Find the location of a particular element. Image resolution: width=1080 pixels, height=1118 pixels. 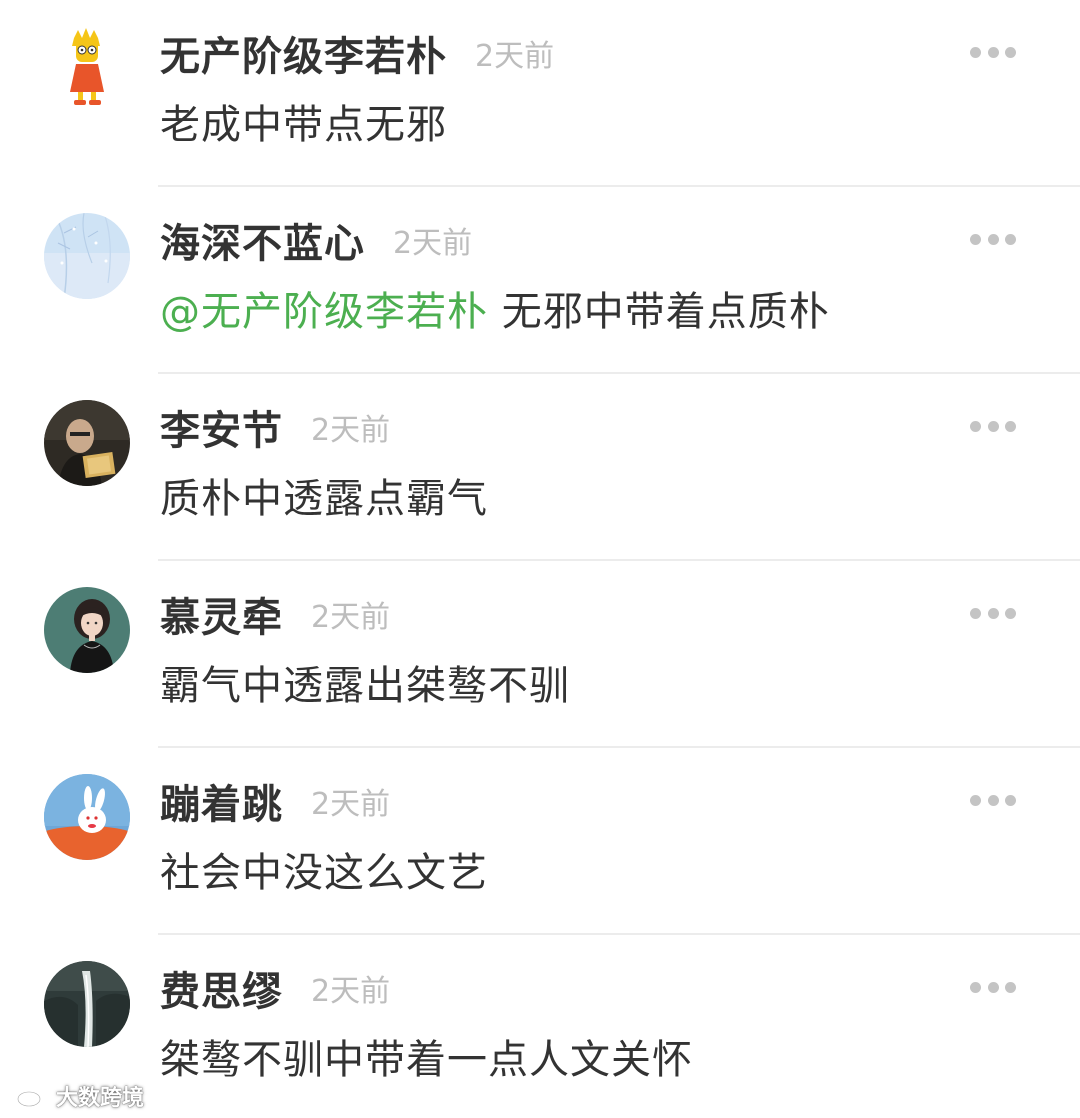

comment-header: 李安节 2天前 is located at coordinates (275, 428).